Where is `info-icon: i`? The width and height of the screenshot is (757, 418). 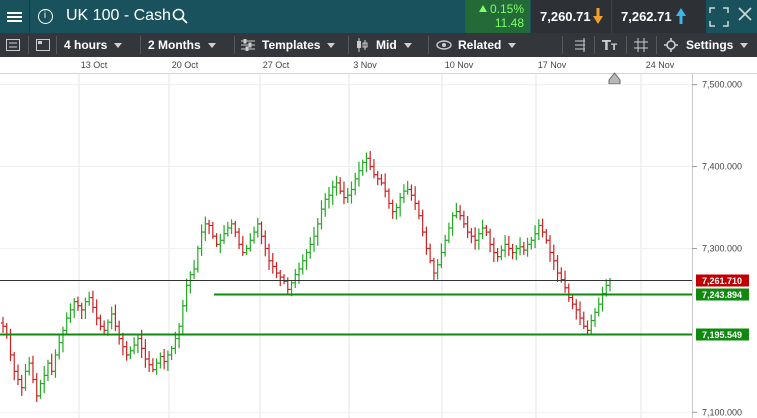
info-icon: i is located at coordinates (45, 16).